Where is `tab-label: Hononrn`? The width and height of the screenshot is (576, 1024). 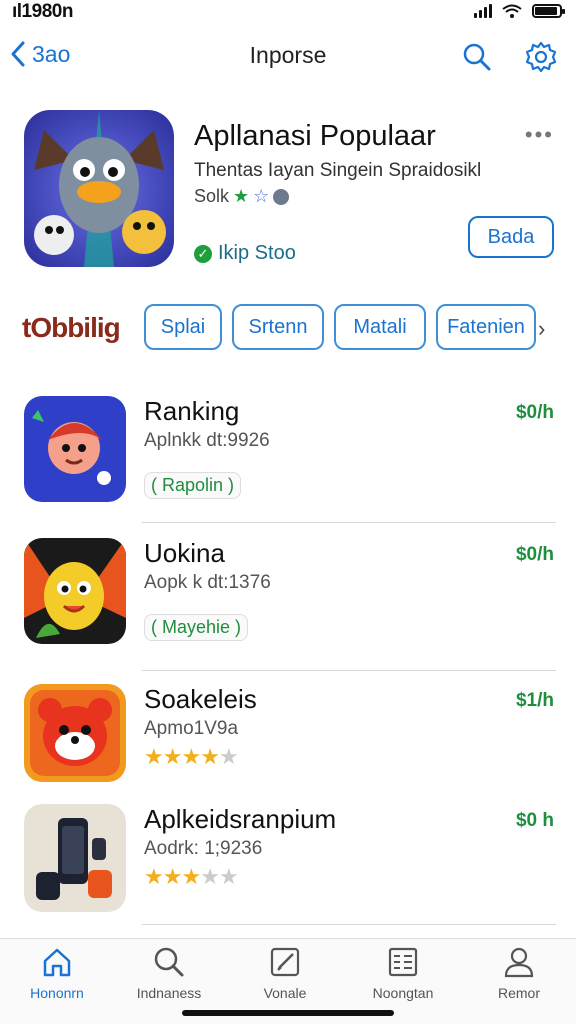 tab-label: Hononrn is located at coordinates (57, 993).